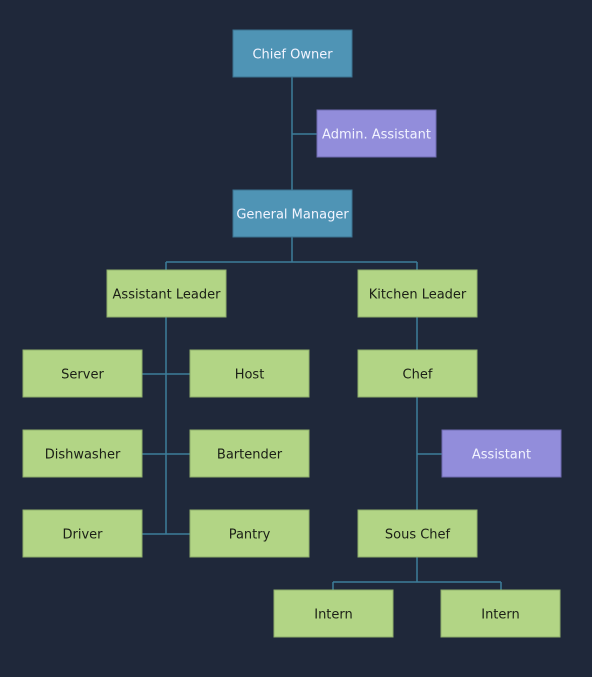 Image resolution: width=592 pixels, height=677 pixels. I want to click on node-label: Chef, so click(418, 375).